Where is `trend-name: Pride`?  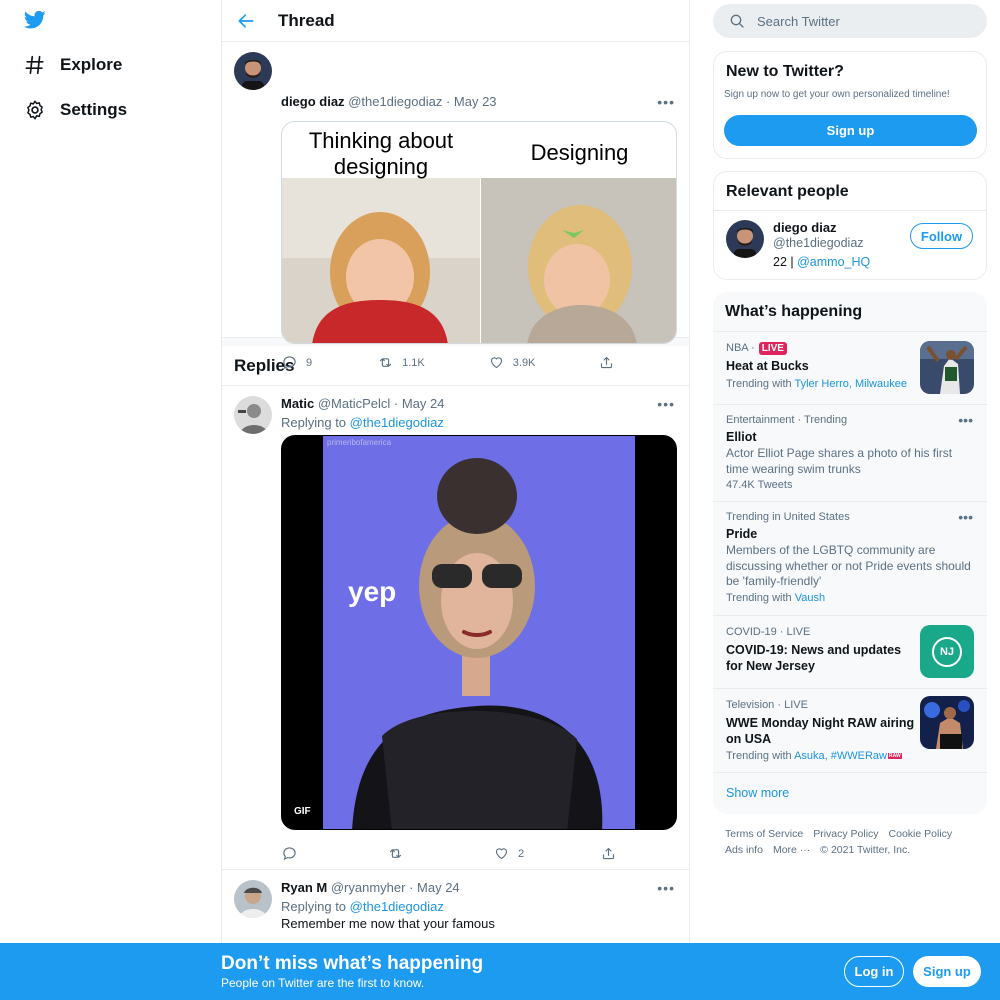 trend-name: Pride is located at coordinates (742, 534).